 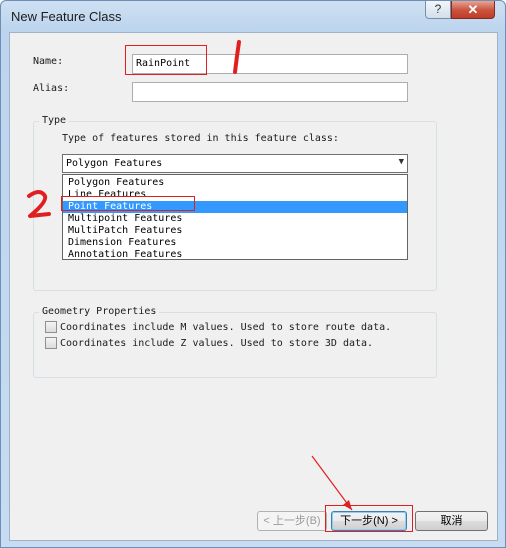 What do you see at coordinates (237, 57) in the screenshot?
I see `annotation-number-one` at bounding box center [237, 57].